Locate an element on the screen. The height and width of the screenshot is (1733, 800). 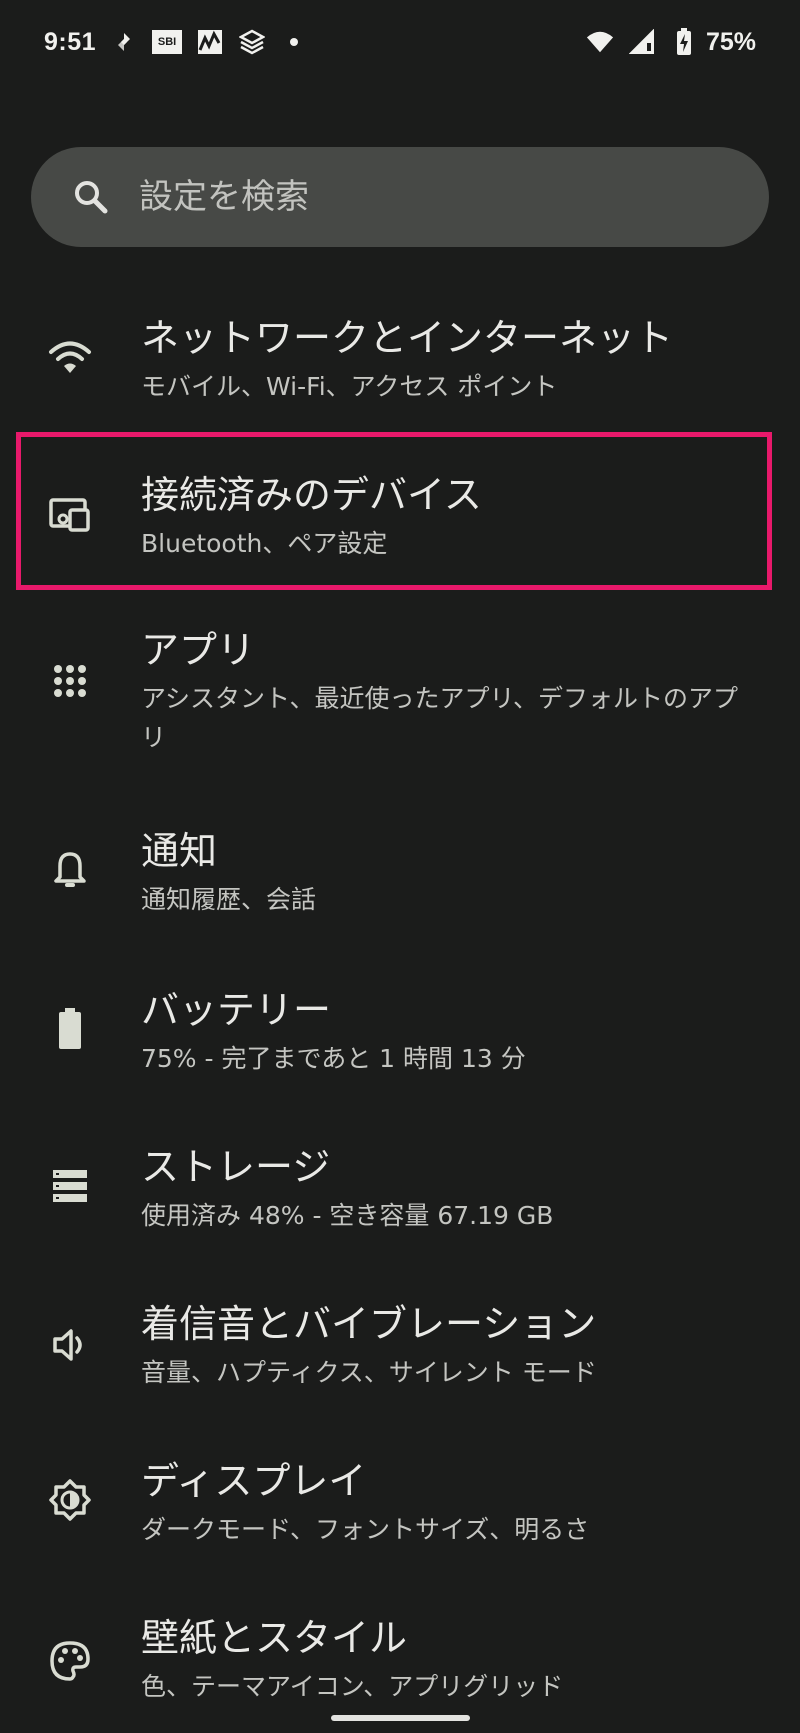
settings-search-bar is located at coordinates (400, 197).